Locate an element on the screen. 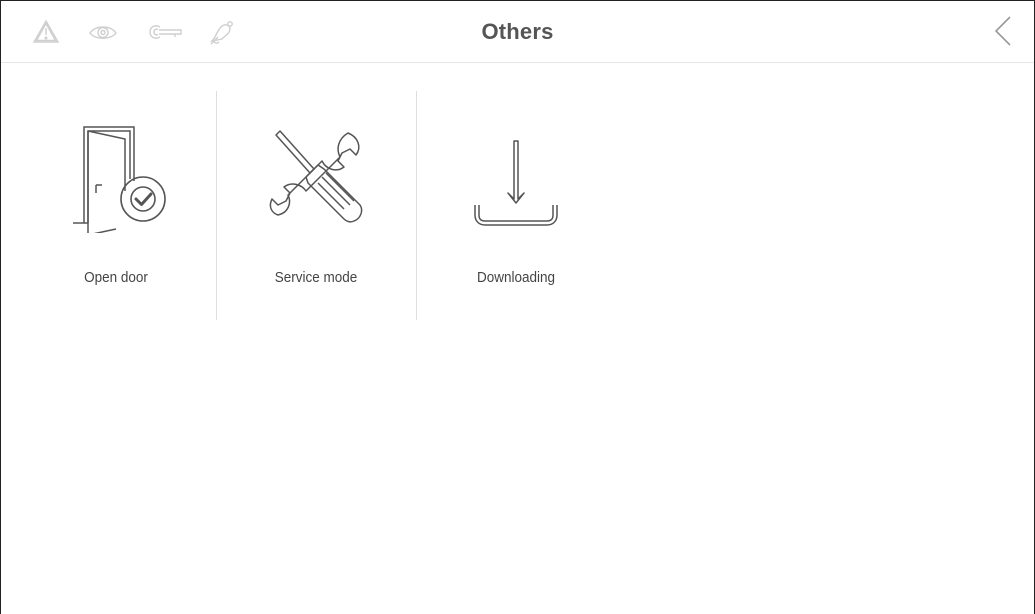  download-icon is located at coordinates (516, 187).